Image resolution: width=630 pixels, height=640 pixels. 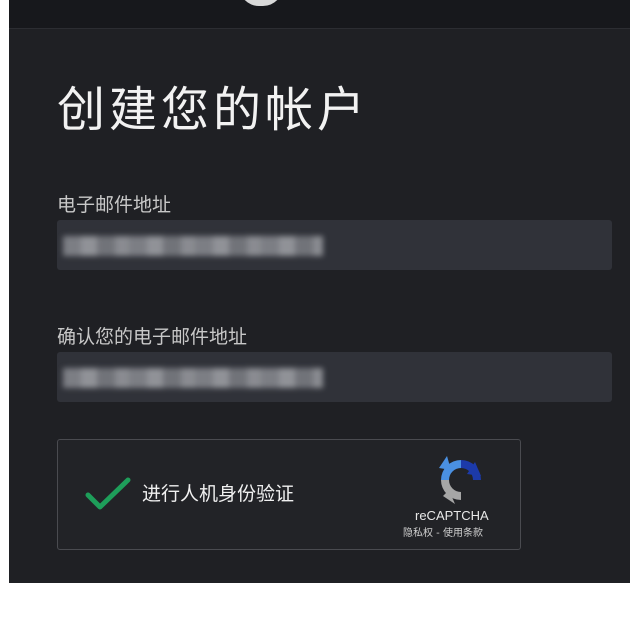 What do you see at coordinates (319, 14) in the screenshot?
I see `top-bar` at bounding box center [319, 14].